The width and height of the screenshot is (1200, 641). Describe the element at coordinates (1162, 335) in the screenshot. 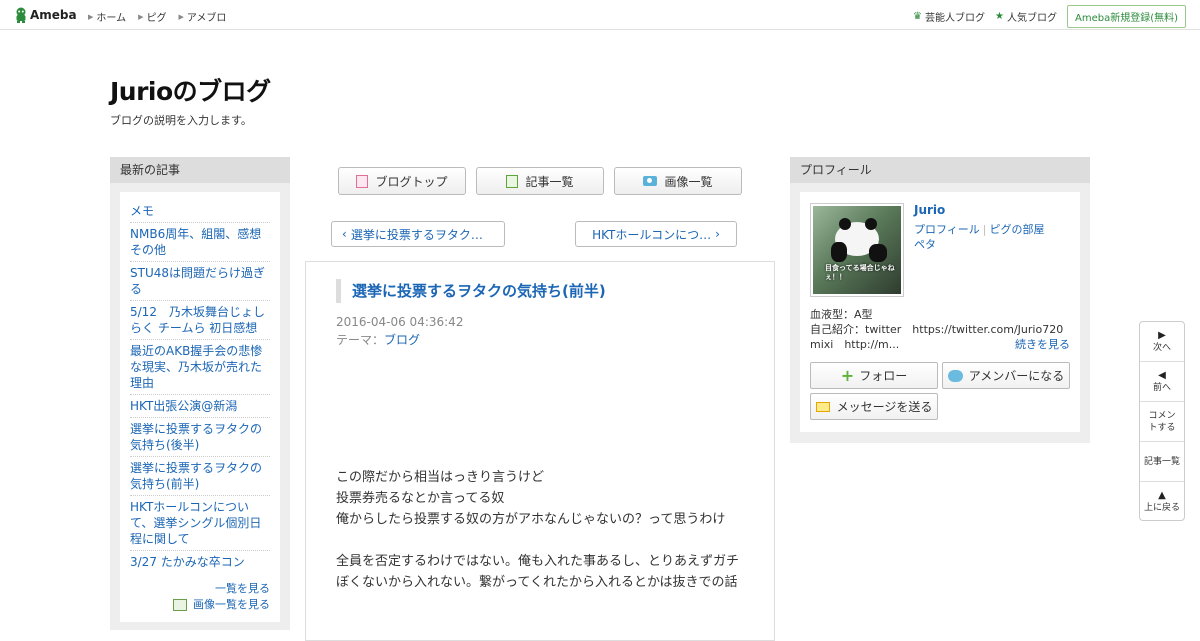

I see `arrow-right-icon: ▶` at that location.